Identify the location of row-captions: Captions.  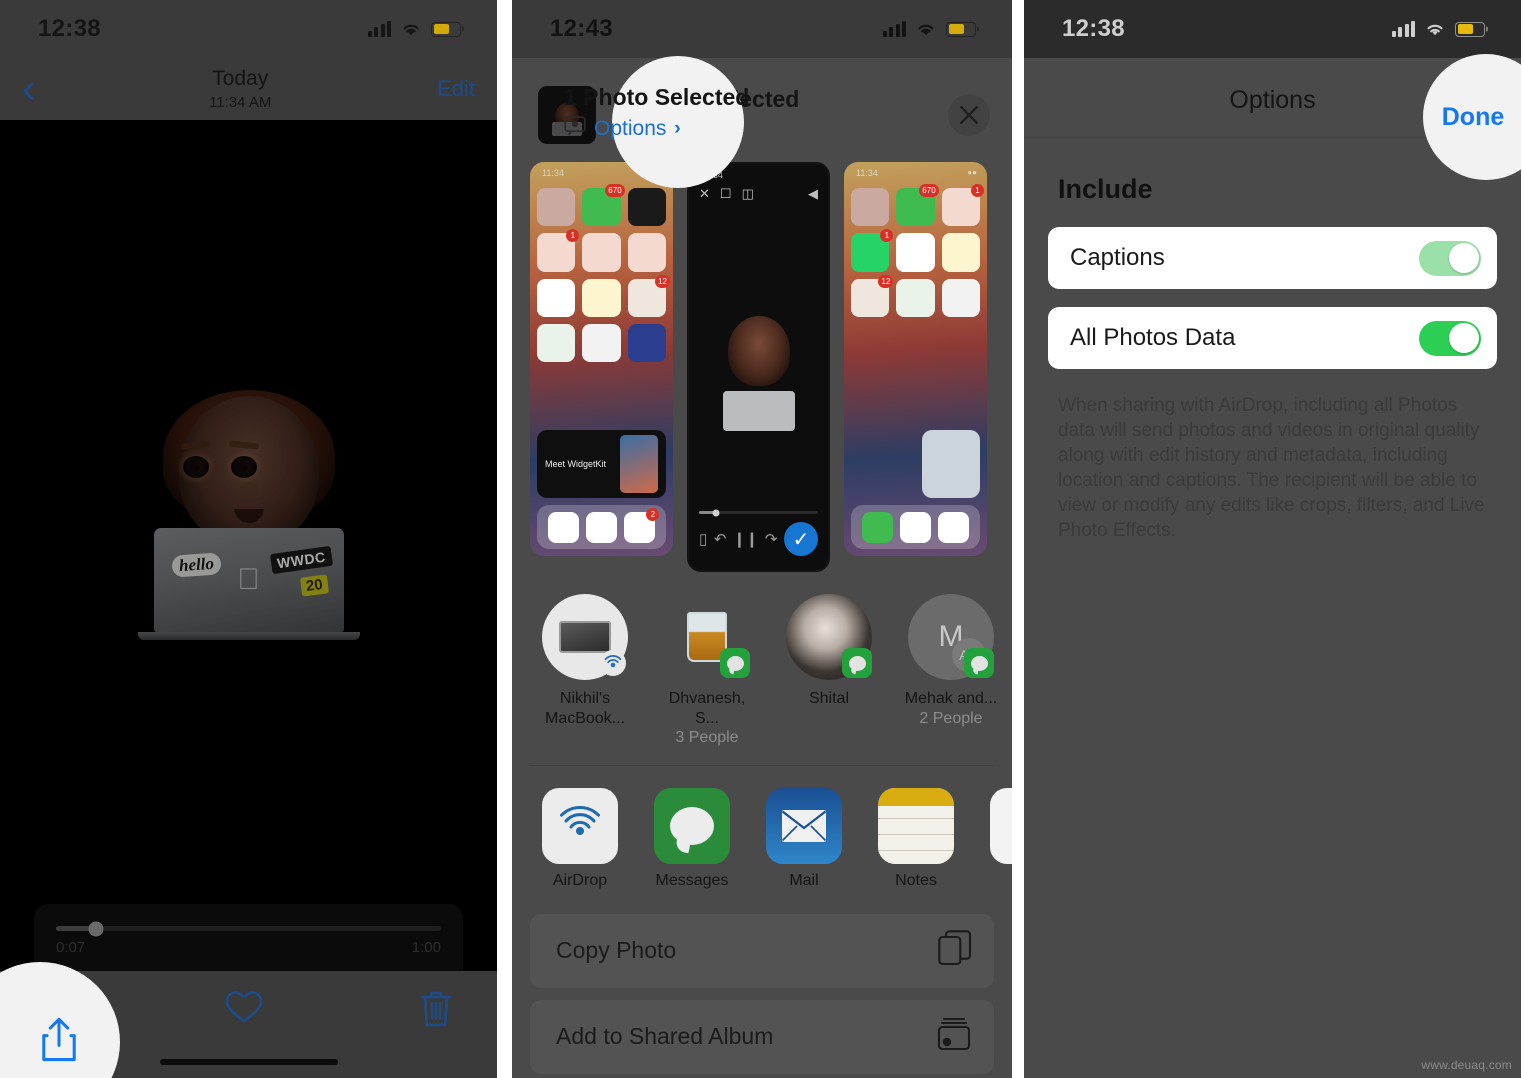
(1272, 258).